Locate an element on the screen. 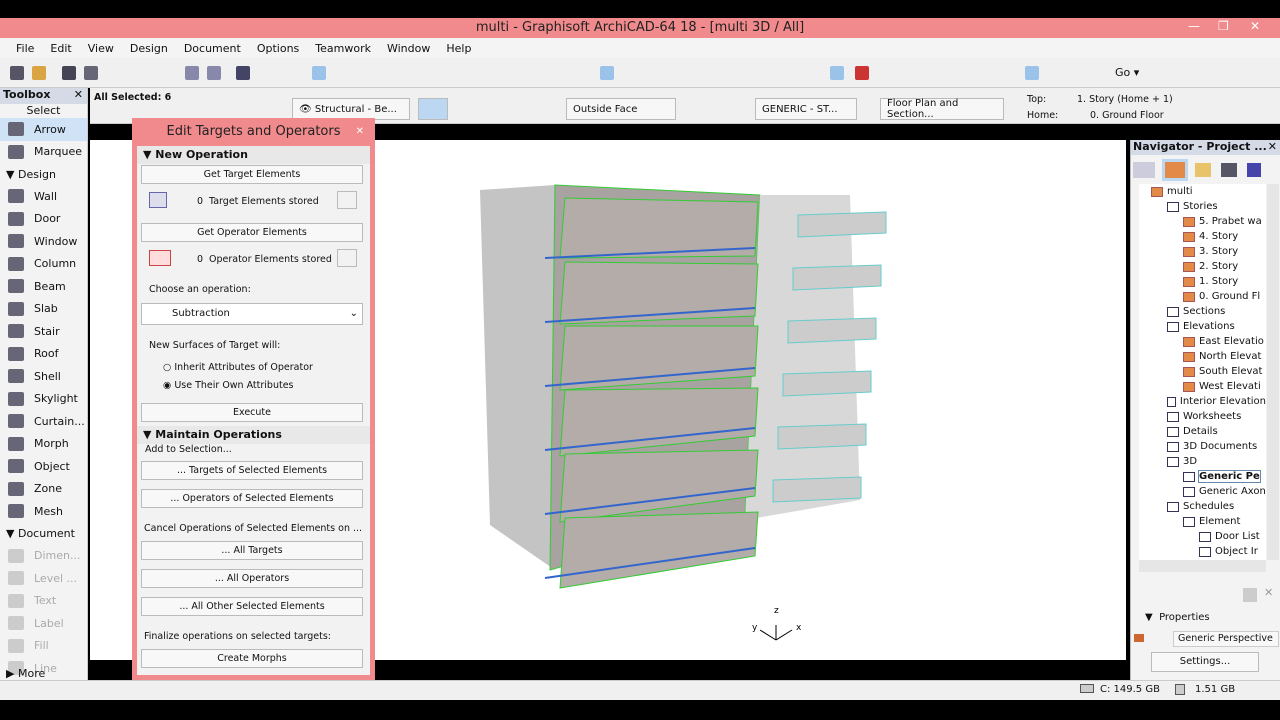  tree-item: East Elevatio is located at coordinates (1202, 341).